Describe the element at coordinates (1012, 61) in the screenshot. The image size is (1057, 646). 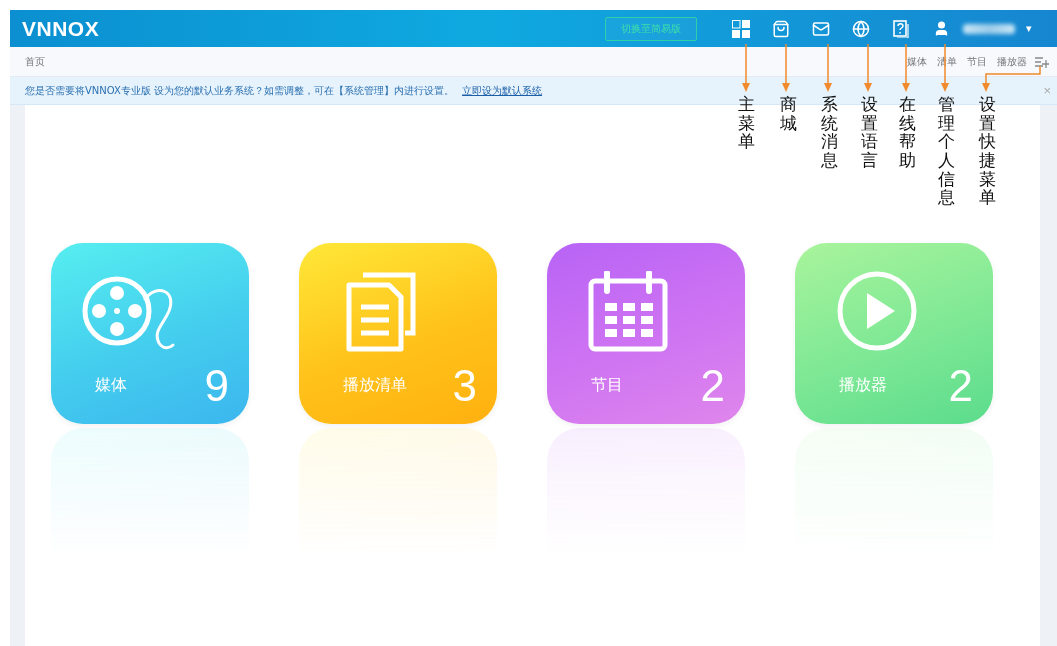
I see `quick-link: 播放器` at that location.